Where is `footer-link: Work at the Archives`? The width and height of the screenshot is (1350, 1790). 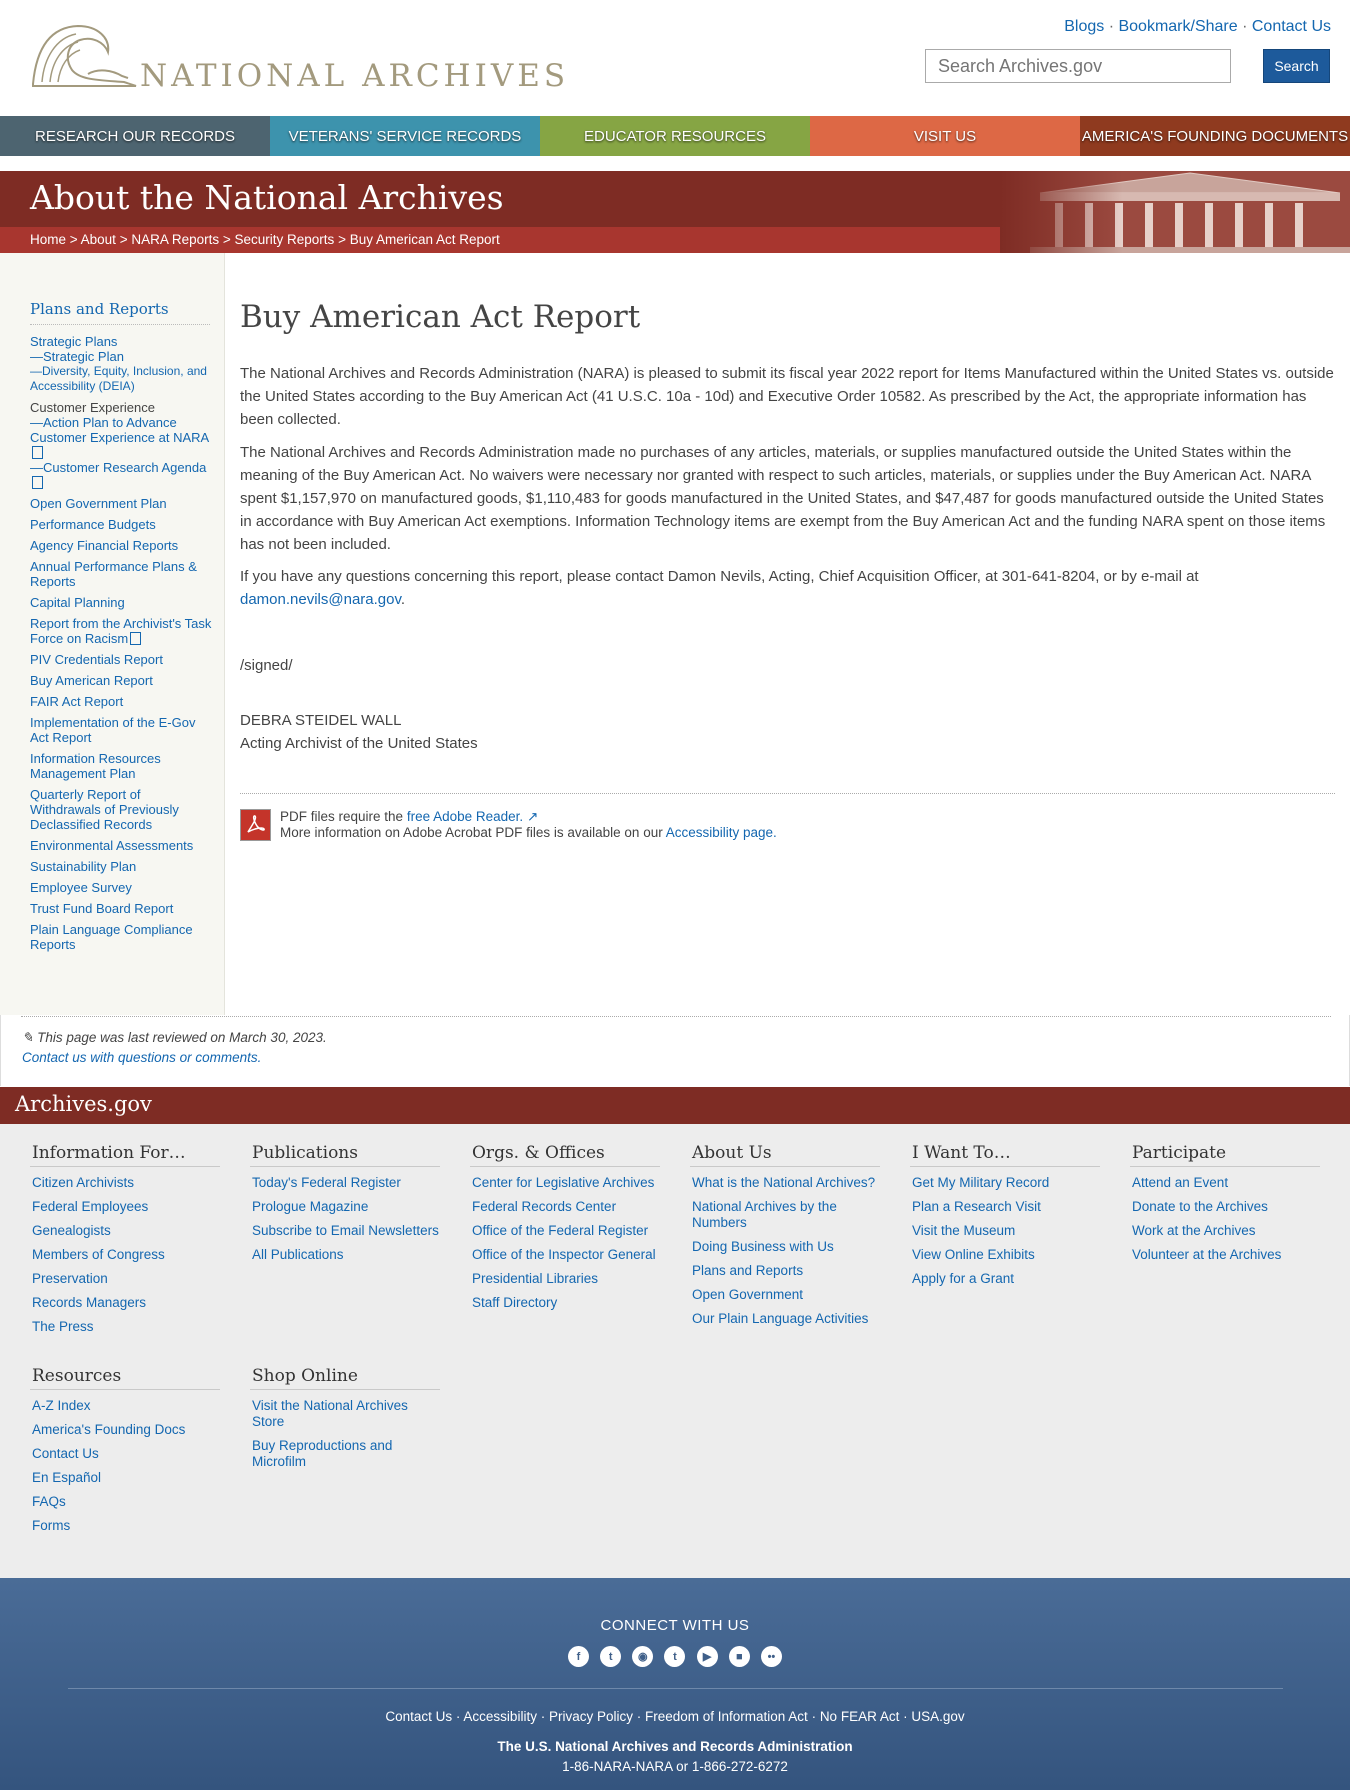
footer-link: Work at the Archives is located at coordinates (1225, 1231).